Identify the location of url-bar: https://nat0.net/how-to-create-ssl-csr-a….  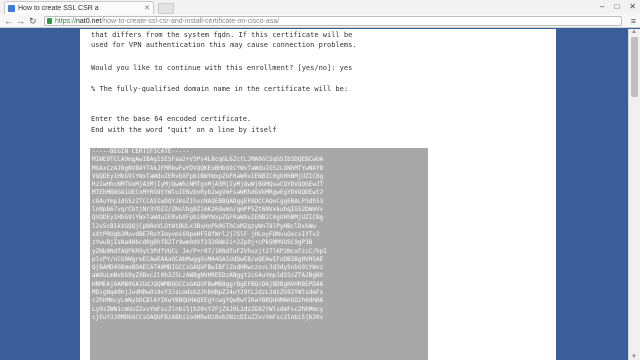
(333, 21).